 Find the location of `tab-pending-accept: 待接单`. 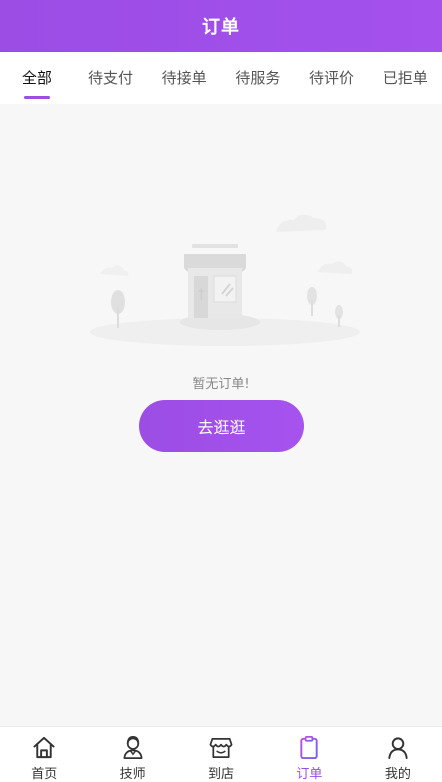

tab-pending-accept: 待接单 is located at coordinates (184, 78).